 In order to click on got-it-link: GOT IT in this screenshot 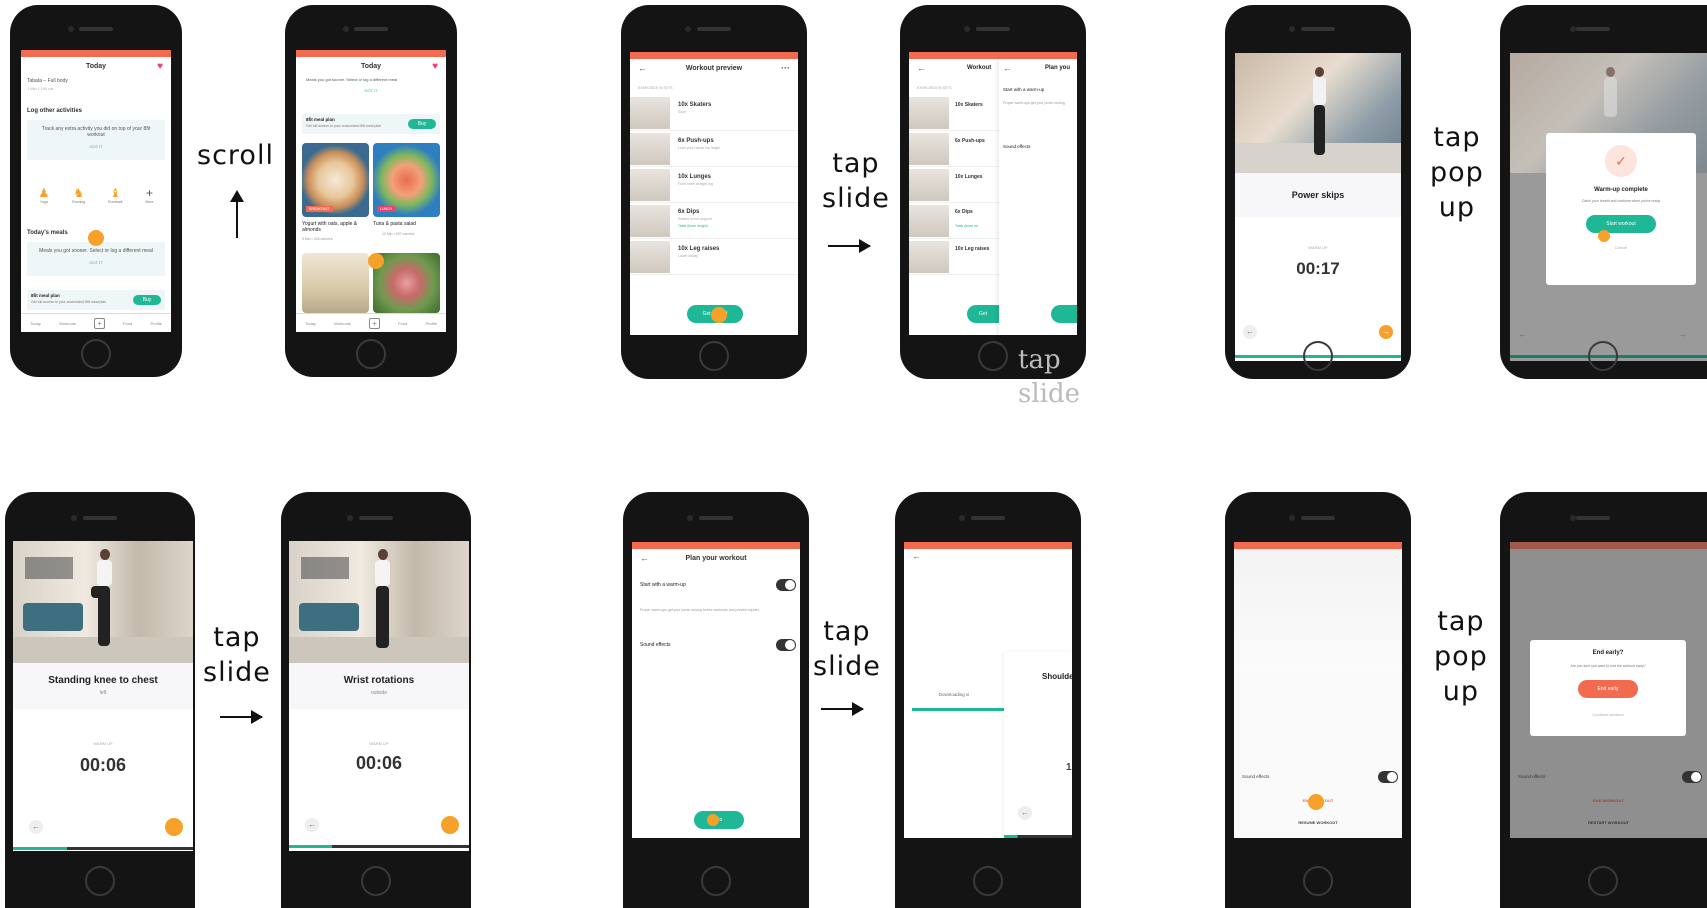, I will do `click(371, 90)`.